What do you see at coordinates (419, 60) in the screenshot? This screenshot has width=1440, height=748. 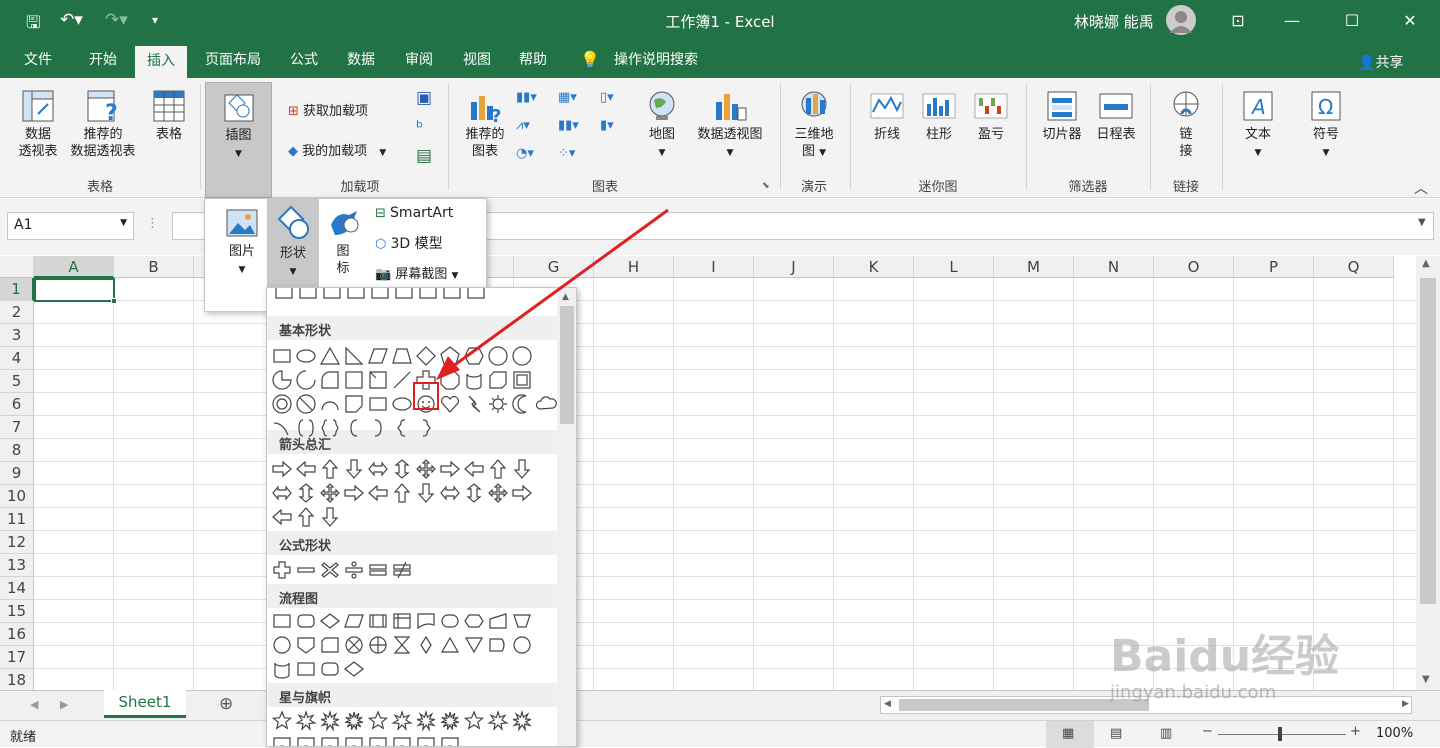 I see `tab-review: 审阅` at bounding box center [419, 60].